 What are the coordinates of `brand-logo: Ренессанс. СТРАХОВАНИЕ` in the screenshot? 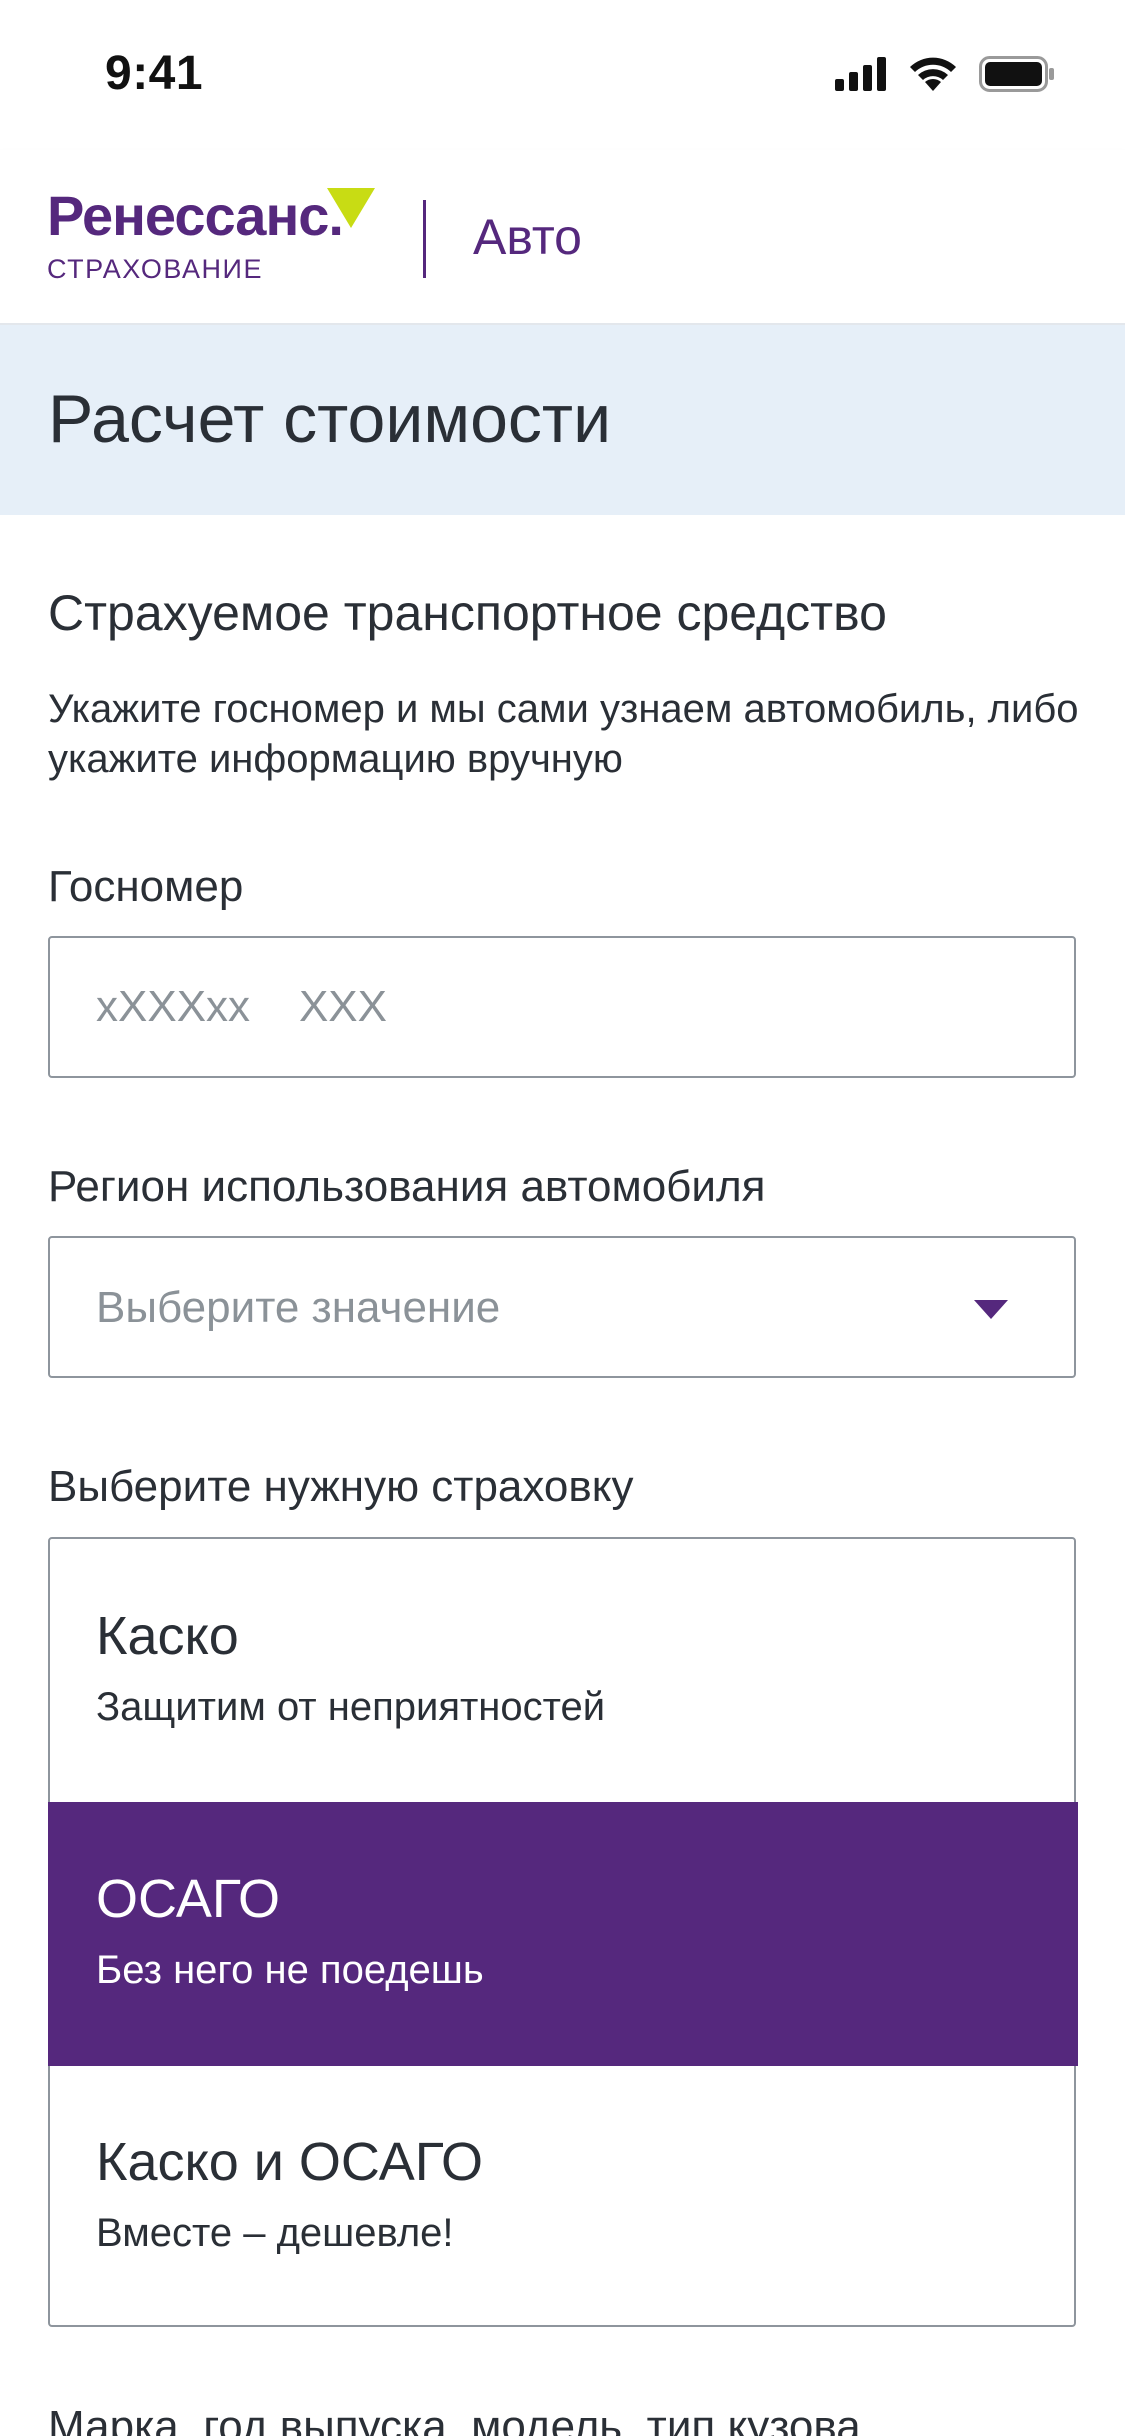 It's located at (217, 238).